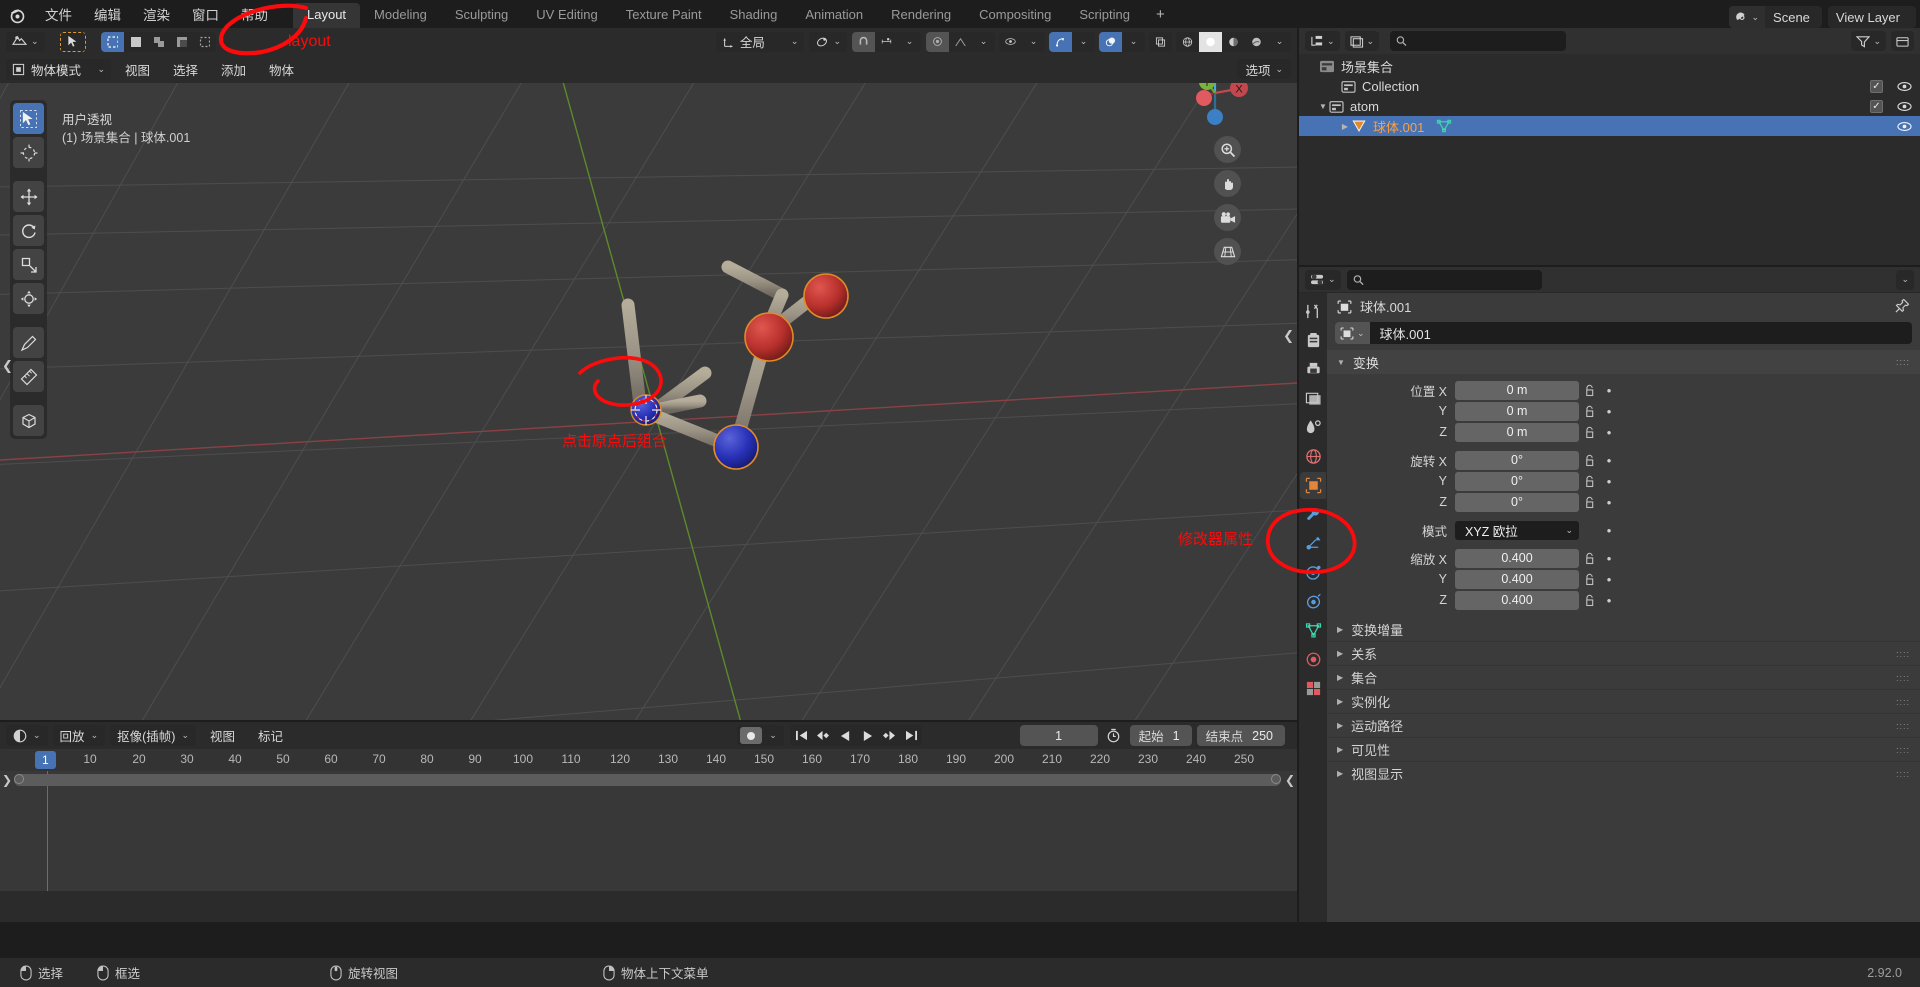 Image resolution: width=1920 pixels, height=987 pixels. Describe the element at coordinates (1905, 279) in the screenshot. I see `properties-options-dropdown-icon: ⌄` at that location.